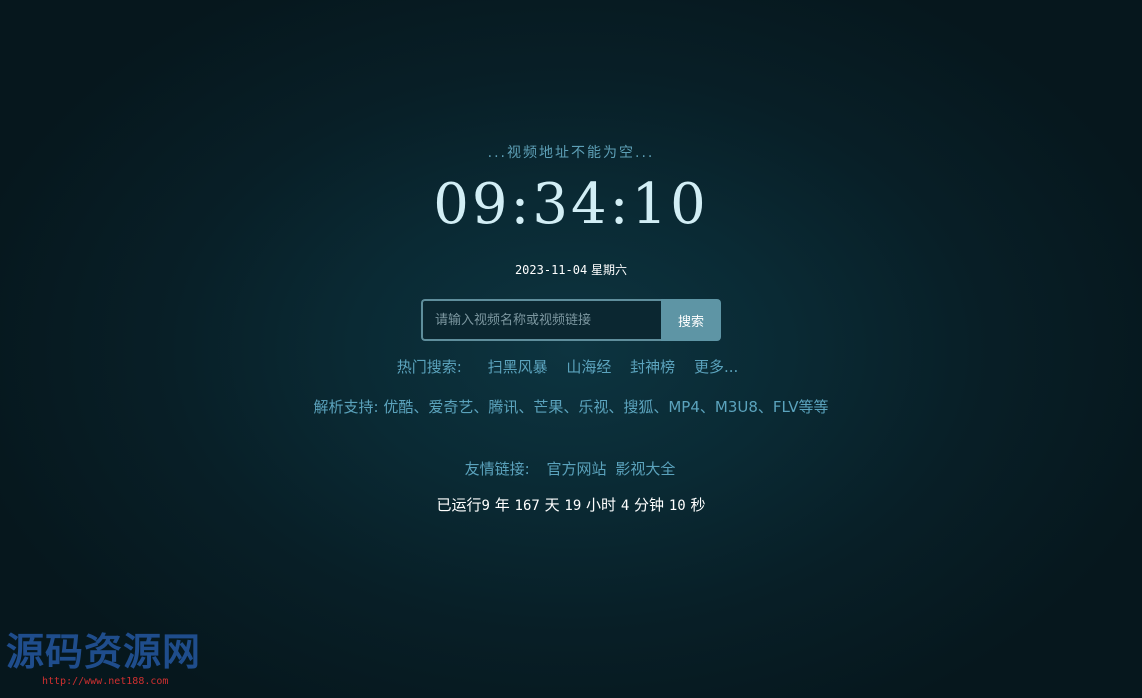 This screenshot has width=1142, height=698. What do you see at coordinates (459, 505) in the screenshot?
I see `uptime-prefix: 已运行` at bounding box center [459, 505].